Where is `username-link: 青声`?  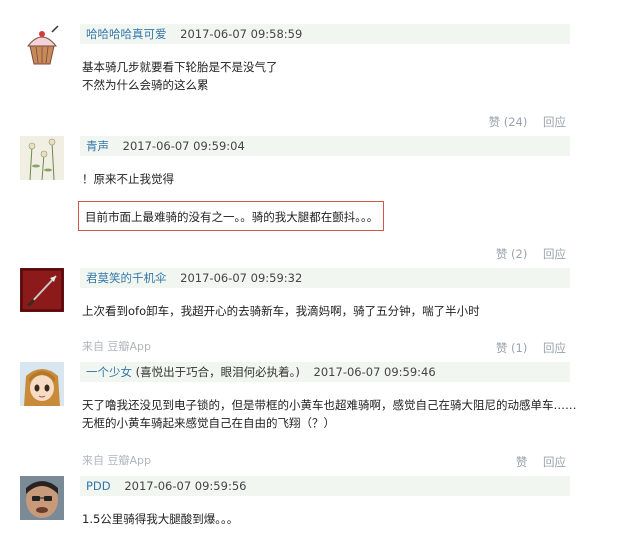
username-link: 青声 is located at coordinates (94, 146).